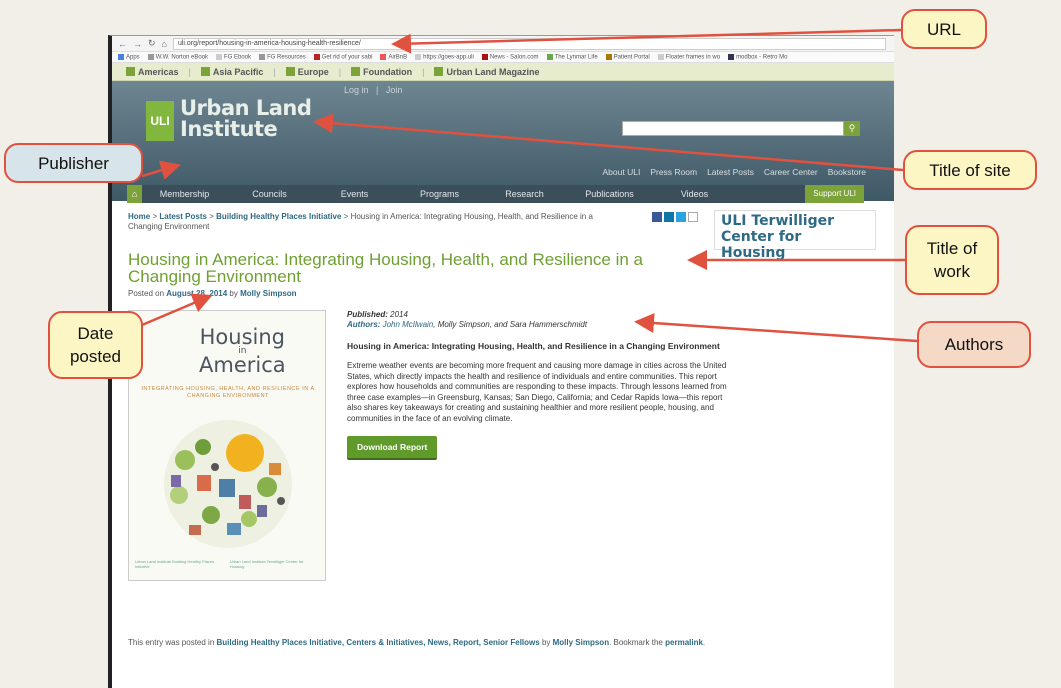  Describe the element at coordinates (408, 324) in the screenshot. I see `author-link: John McIlwain` at that location.